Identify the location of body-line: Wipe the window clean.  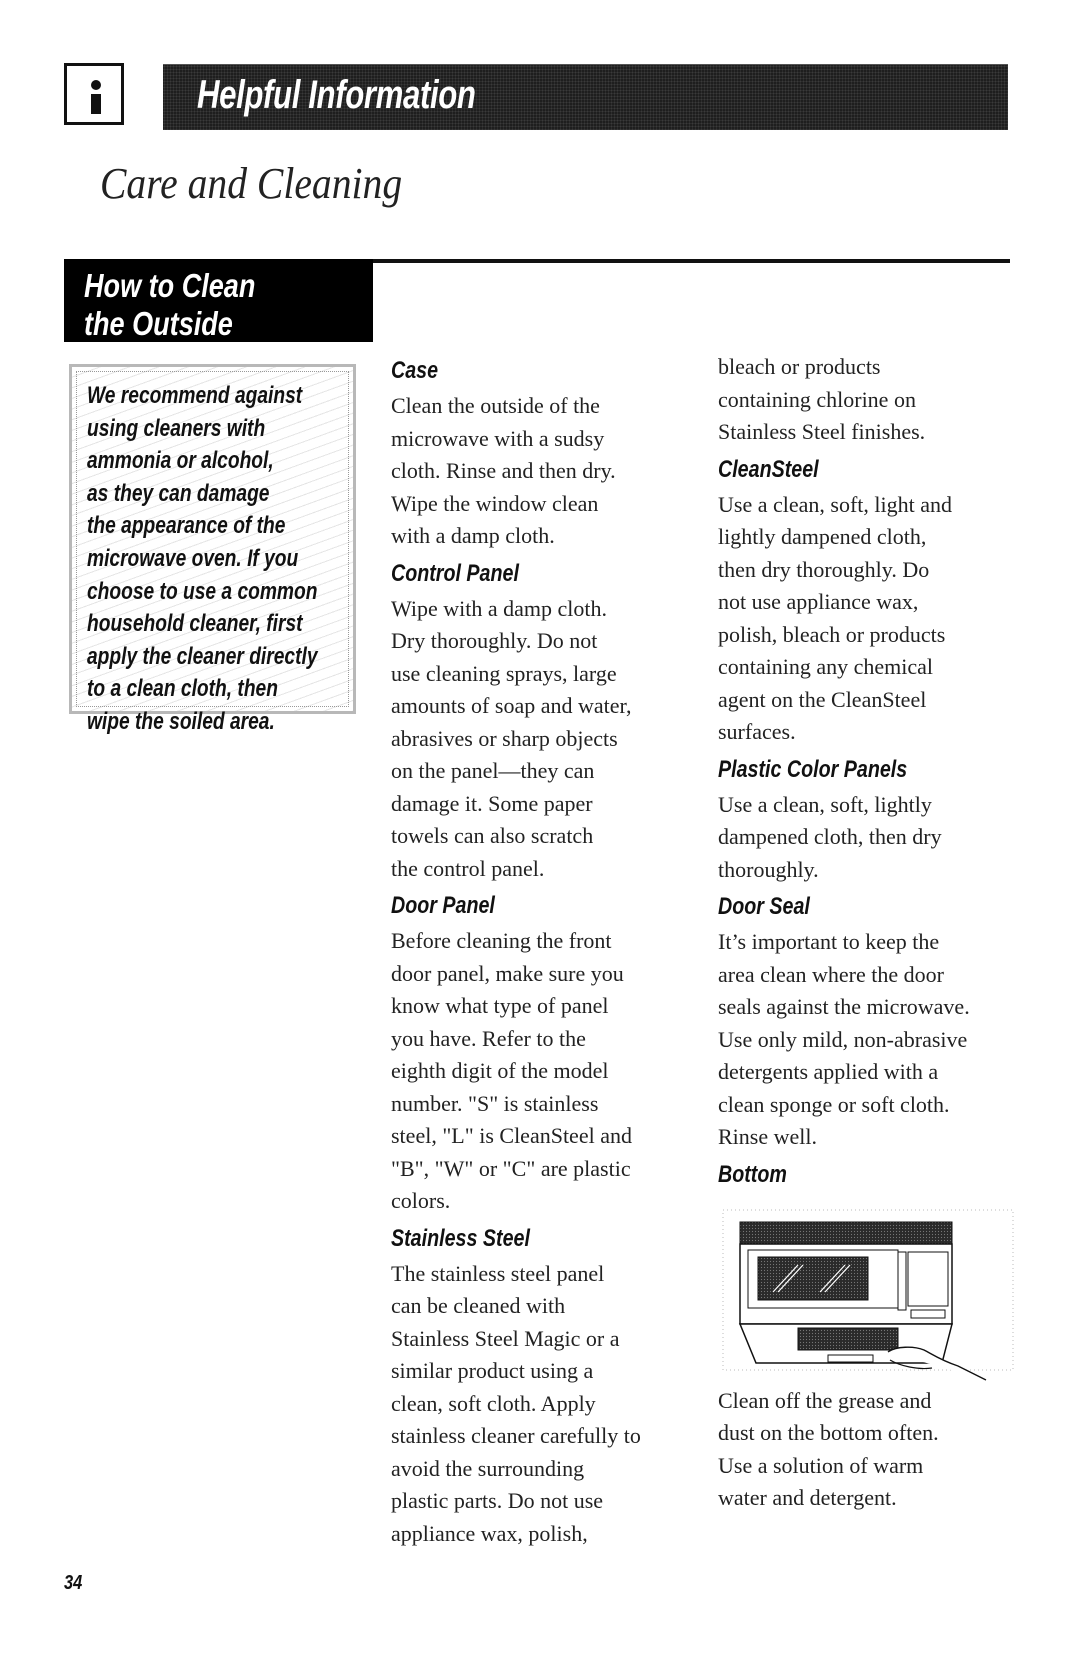
(495, 503).